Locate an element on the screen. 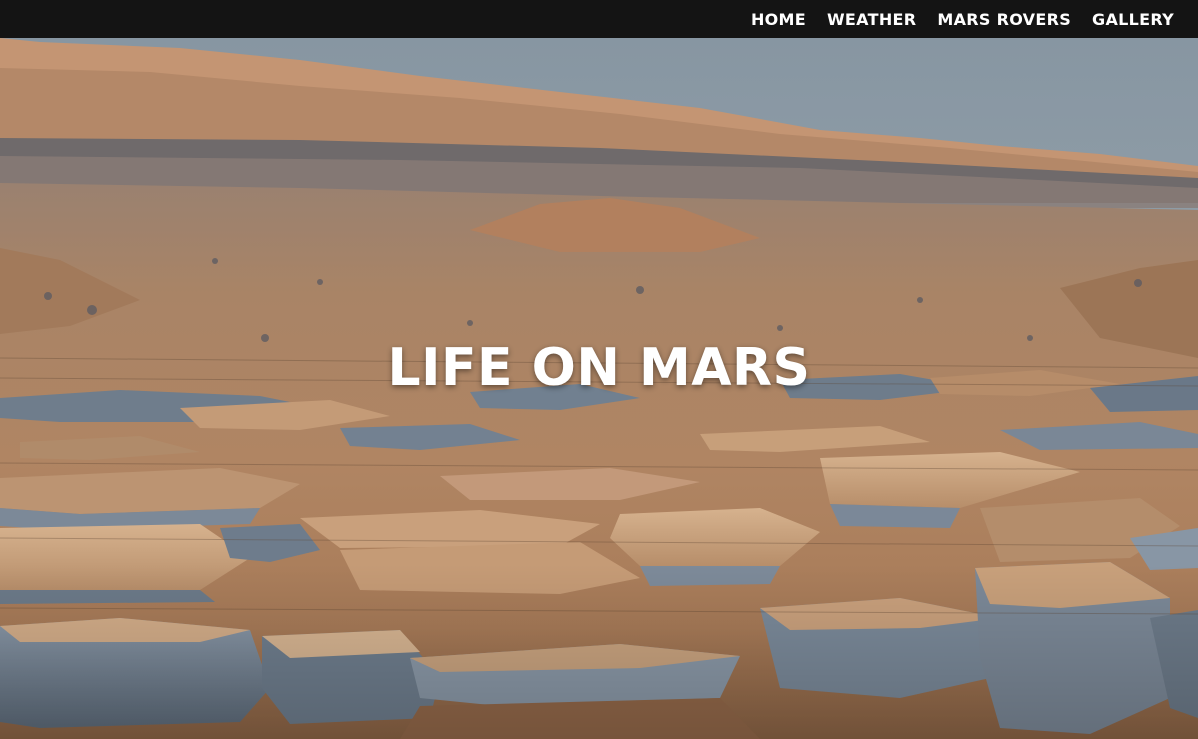 The image size is (1198, 739). hero-title: LIFE ON MARS is located at coordinates (599, 368).